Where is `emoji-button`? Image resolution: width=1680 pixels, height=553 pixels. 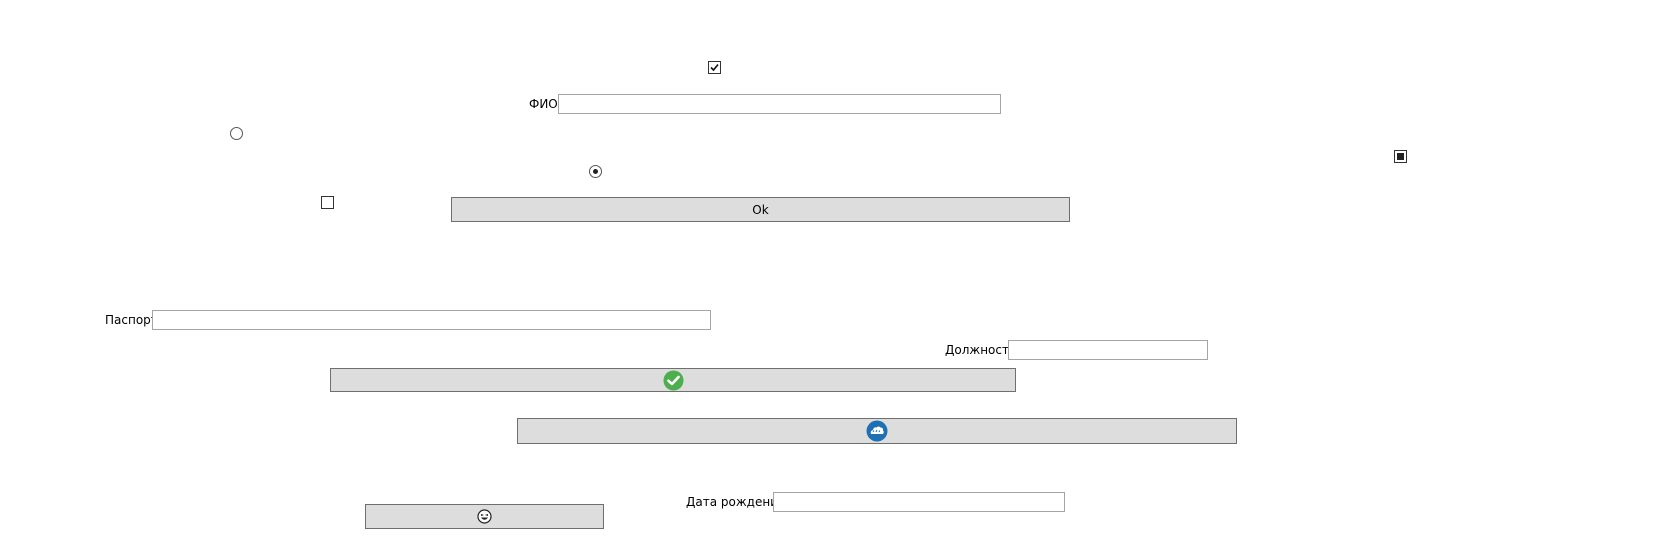
emoji-button is located at coordinates (484, 516).